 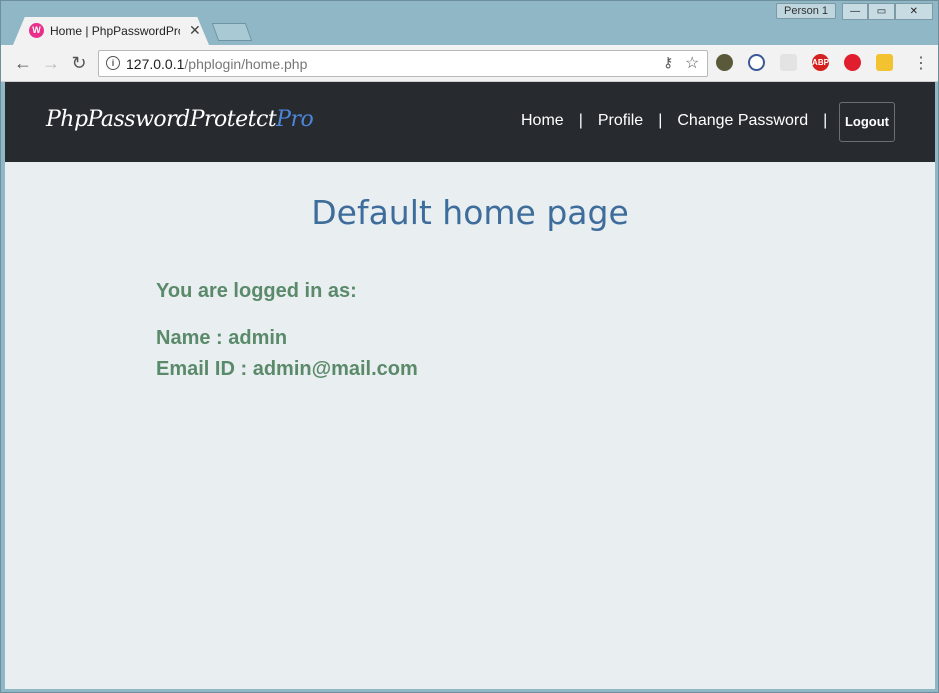 I want to click on title-bar: W Home | PhpPasswordPro ✕ Person 1 — ▭ ✕, so click(x=469, y=23).